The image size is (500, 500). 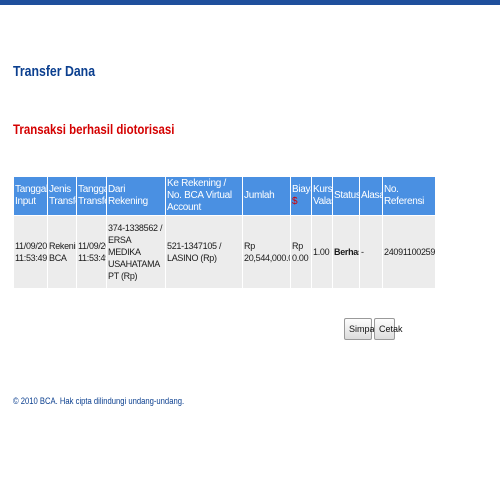 I want to click on cell-no-referensi: 24091100259443, so click(x=409, y=252).